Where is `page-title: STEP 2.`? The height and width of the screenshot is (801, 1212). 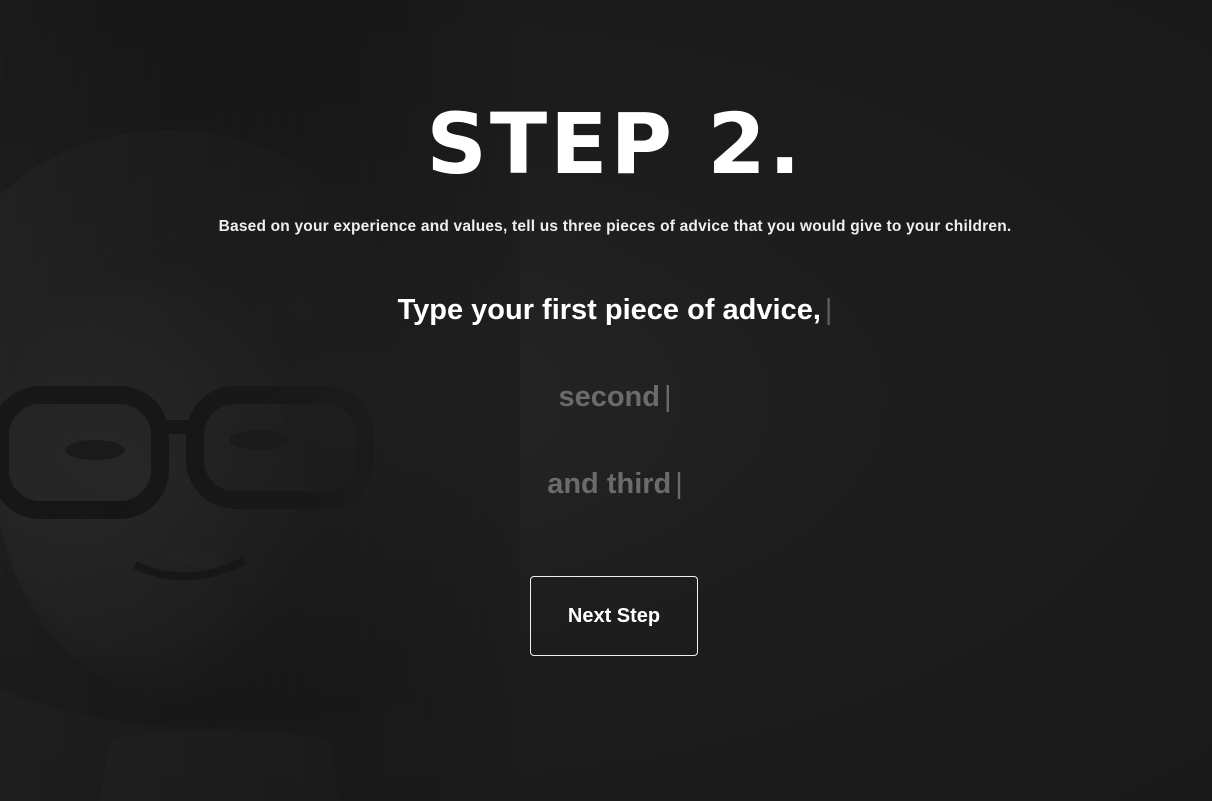
page-title: STEP 2. is located at coordinates (615, 144).